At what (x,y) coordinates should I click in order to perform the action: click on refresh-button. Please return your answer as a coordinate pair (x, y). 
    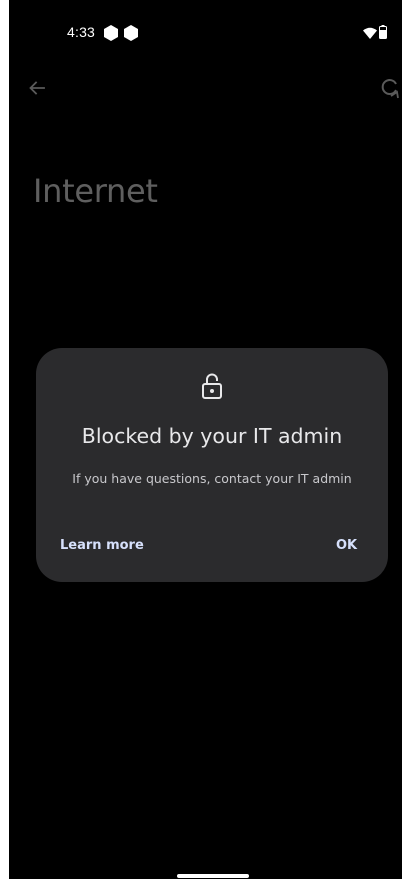
    Looking at the image, I should click on (390, 88).